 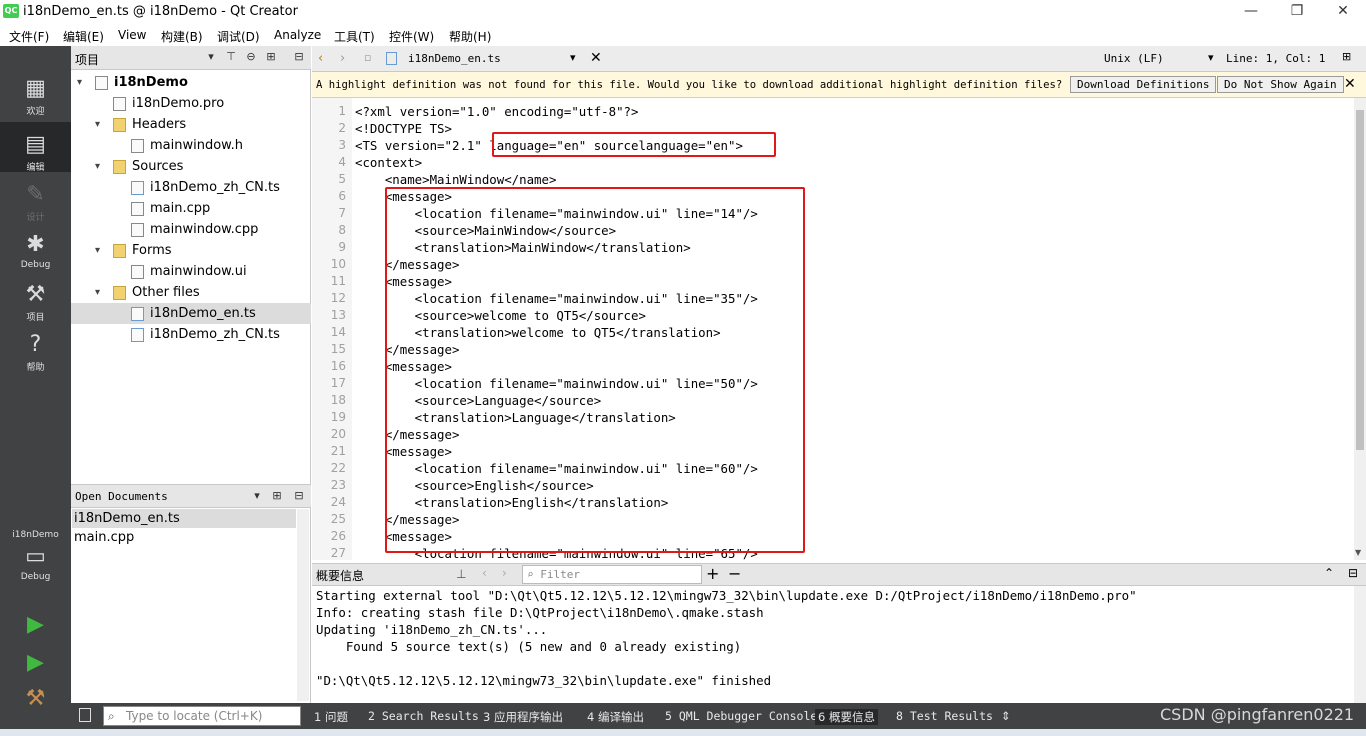 What do you see at coordinates (423, 716) in the screenshot?
I see `tab-search-results: 2 Search Results` at bounding box center [423, 716].